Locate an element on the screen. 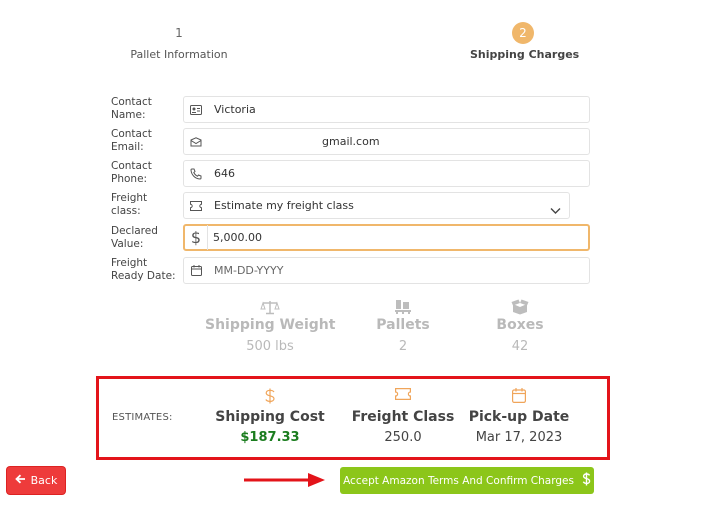 This screenshot has width=706, height=505. contact-phone-label: Contact Phone: is located at coordinates (131, 172).